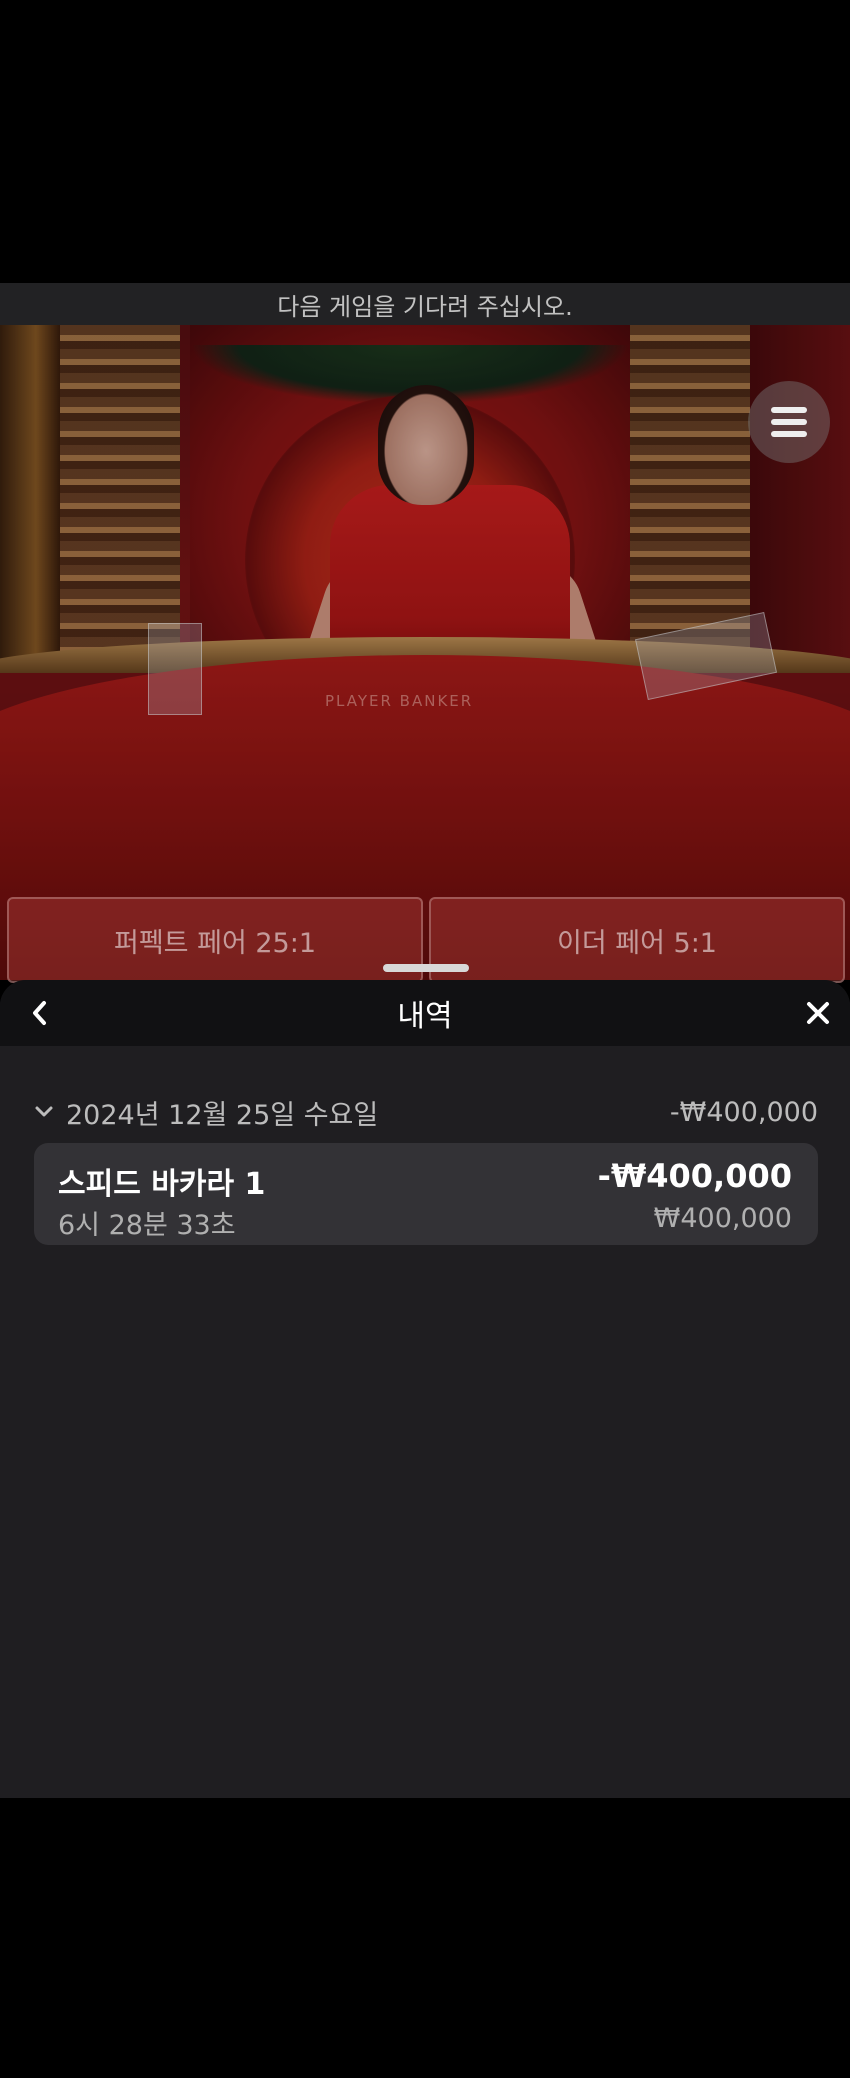 This screenshot has height=2078, width=850. What do you see at coordinates (45, 1112) in the screenshot?
I see `chevron-down-icon` at bounding box center [45, 1112].